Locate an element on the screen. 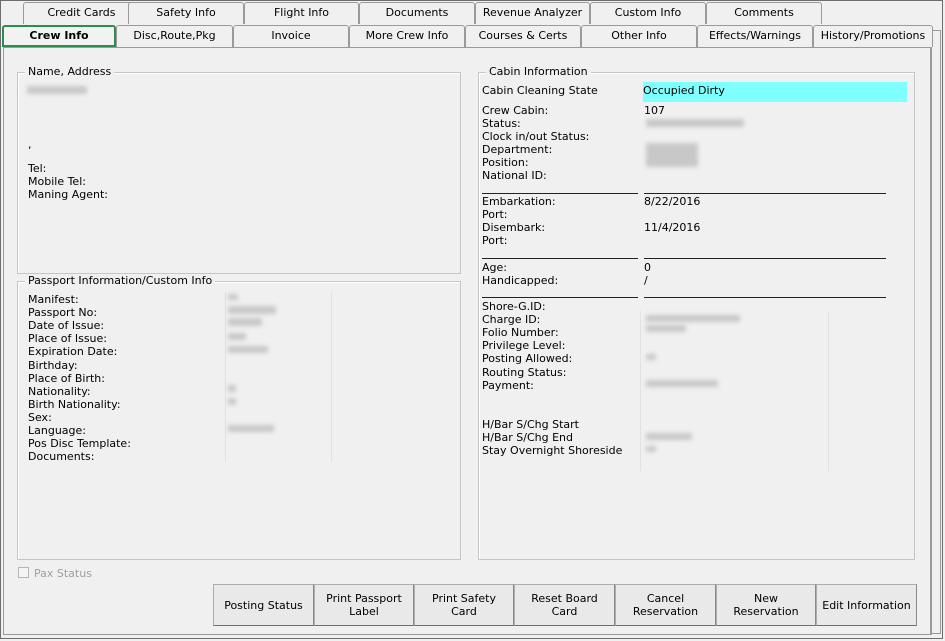 This screenshot has width=945, height=641. tab-comments: Comments is located at coordinates (764, 13).